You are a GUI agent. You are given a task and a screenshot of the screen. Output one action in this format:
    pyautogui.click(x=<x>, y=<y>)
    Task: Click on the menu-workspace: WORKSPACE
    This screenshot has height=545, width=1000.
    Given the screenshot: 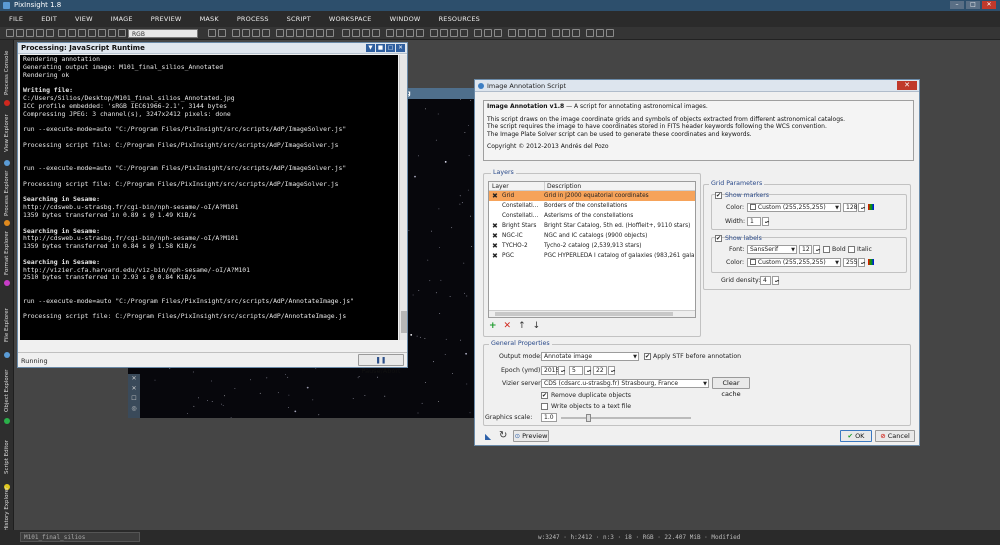 What is the action you would take?
    pyautogui.click(x=350, y=19)
    